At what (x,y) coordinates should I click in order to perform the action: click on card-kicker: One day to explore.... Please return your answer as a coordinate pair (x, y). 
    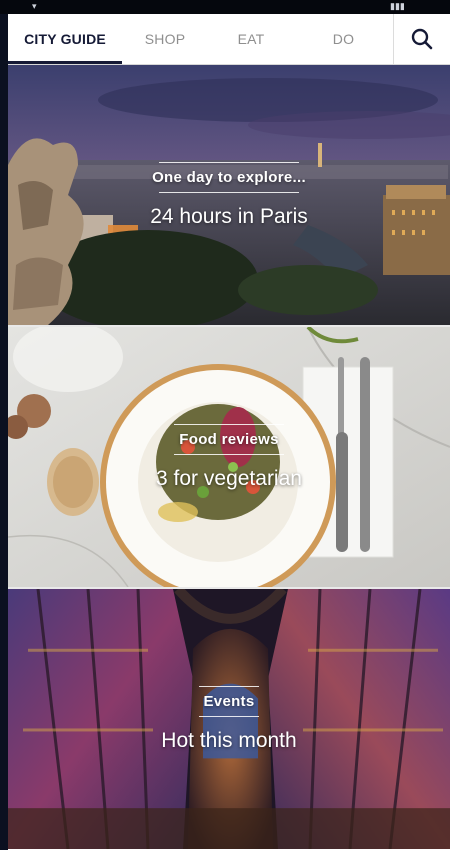
    Looking at the image, I should click on (229, 177).